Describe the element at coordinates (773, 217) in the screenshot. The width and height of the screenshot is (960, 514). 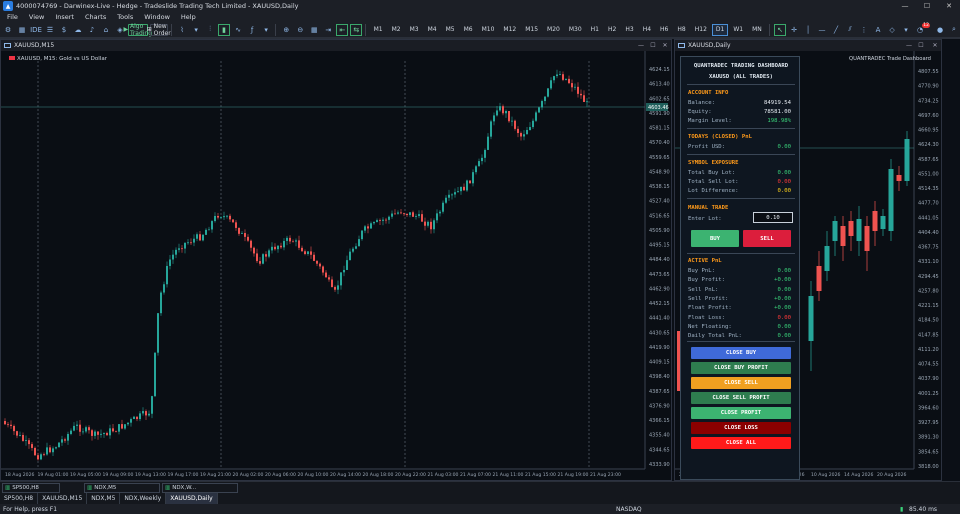
I see `lot-input: 0.10` at that location.